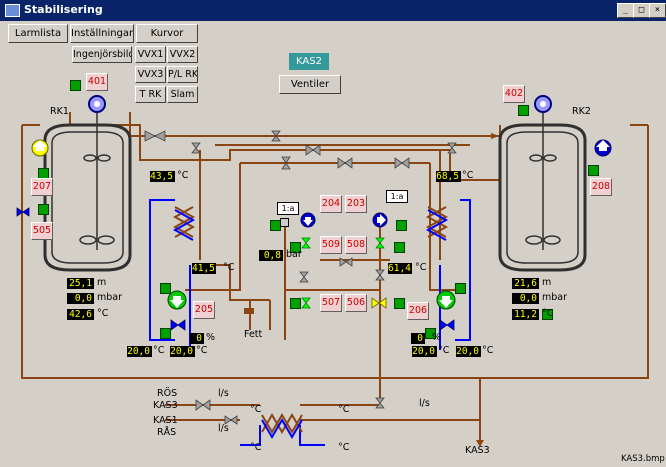 The width and height of the screenshot is (666, 467). Describe the element at coordinates (59, 111) in the screenshot. I see `tank-rk1-label: RK1` at that location.